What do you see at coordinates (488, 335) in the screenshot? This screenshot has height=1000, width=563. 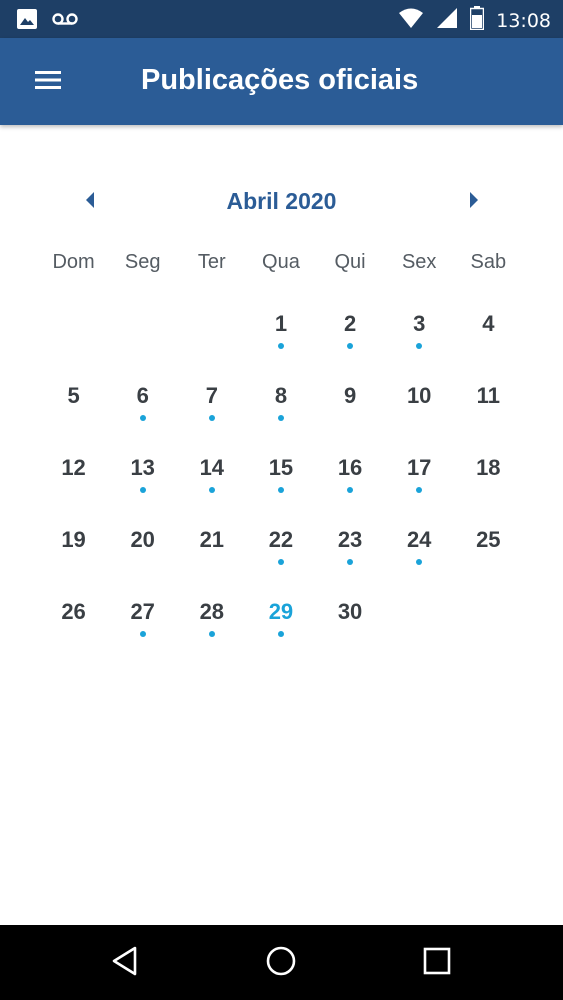 I see `calendar-day: 4` at bounding box center [488, 335].